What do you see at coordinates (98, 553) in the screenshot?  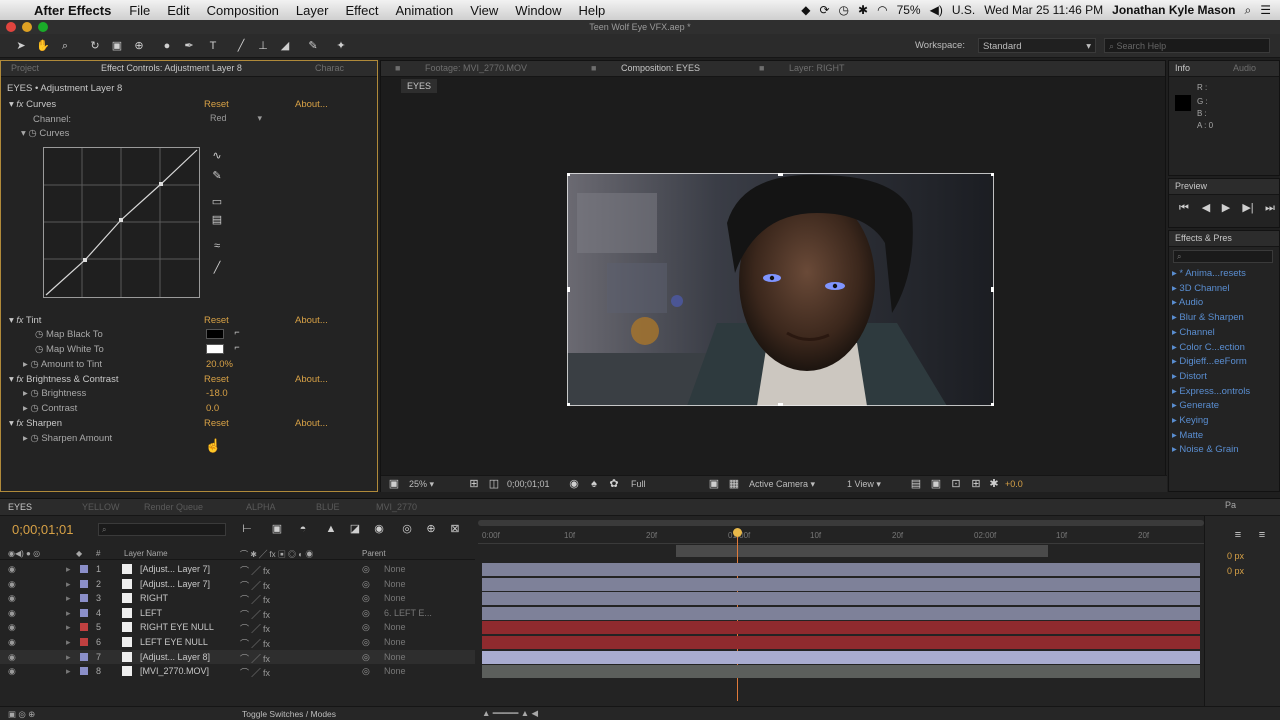 I see `number-column-icon: #` at bounding box center [98, 553].